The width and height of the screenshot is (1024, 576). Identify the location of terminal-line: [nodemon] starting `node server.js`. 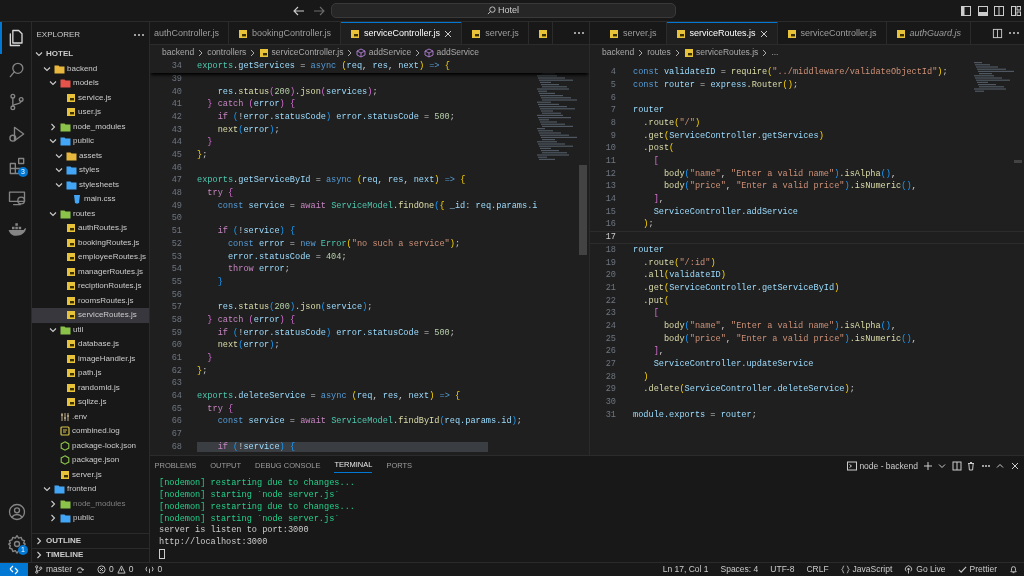
(250, 496).